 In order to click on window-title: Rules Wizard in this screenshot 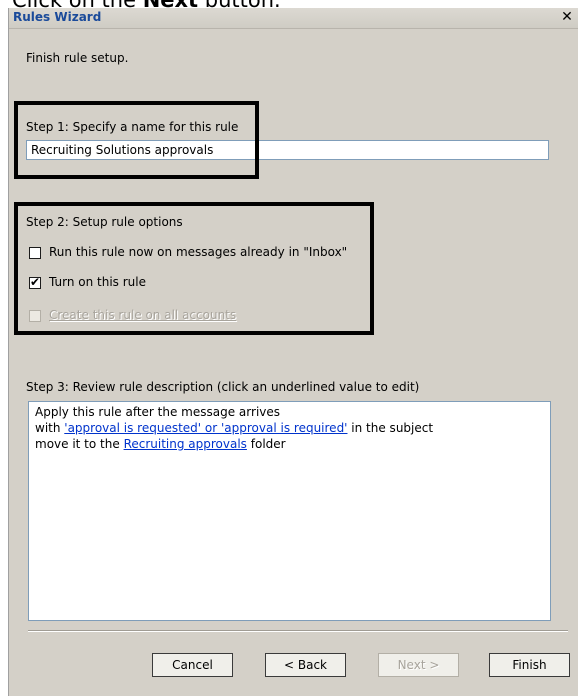, I will do `click(57, 17)`.